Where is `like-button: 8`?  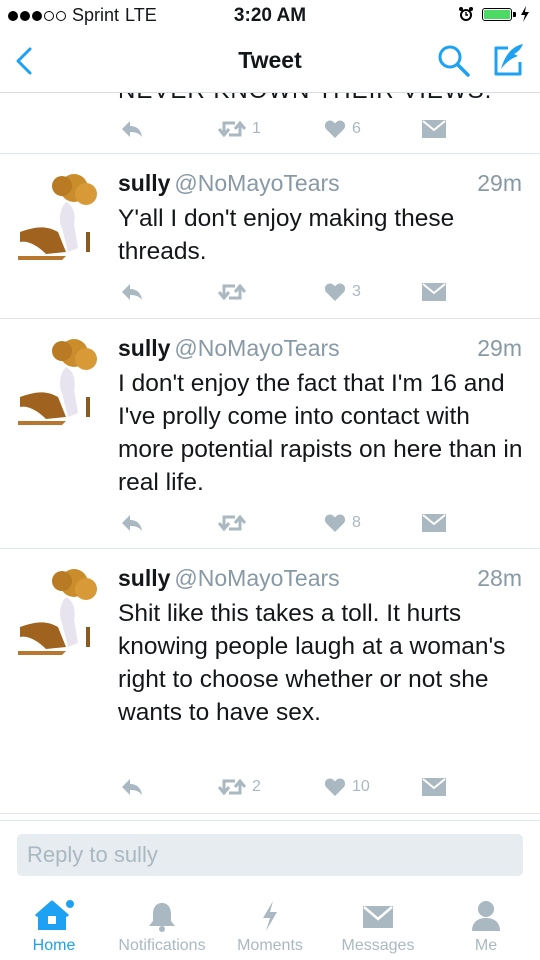
like-button: 8 is located at coordinates (342, 523).